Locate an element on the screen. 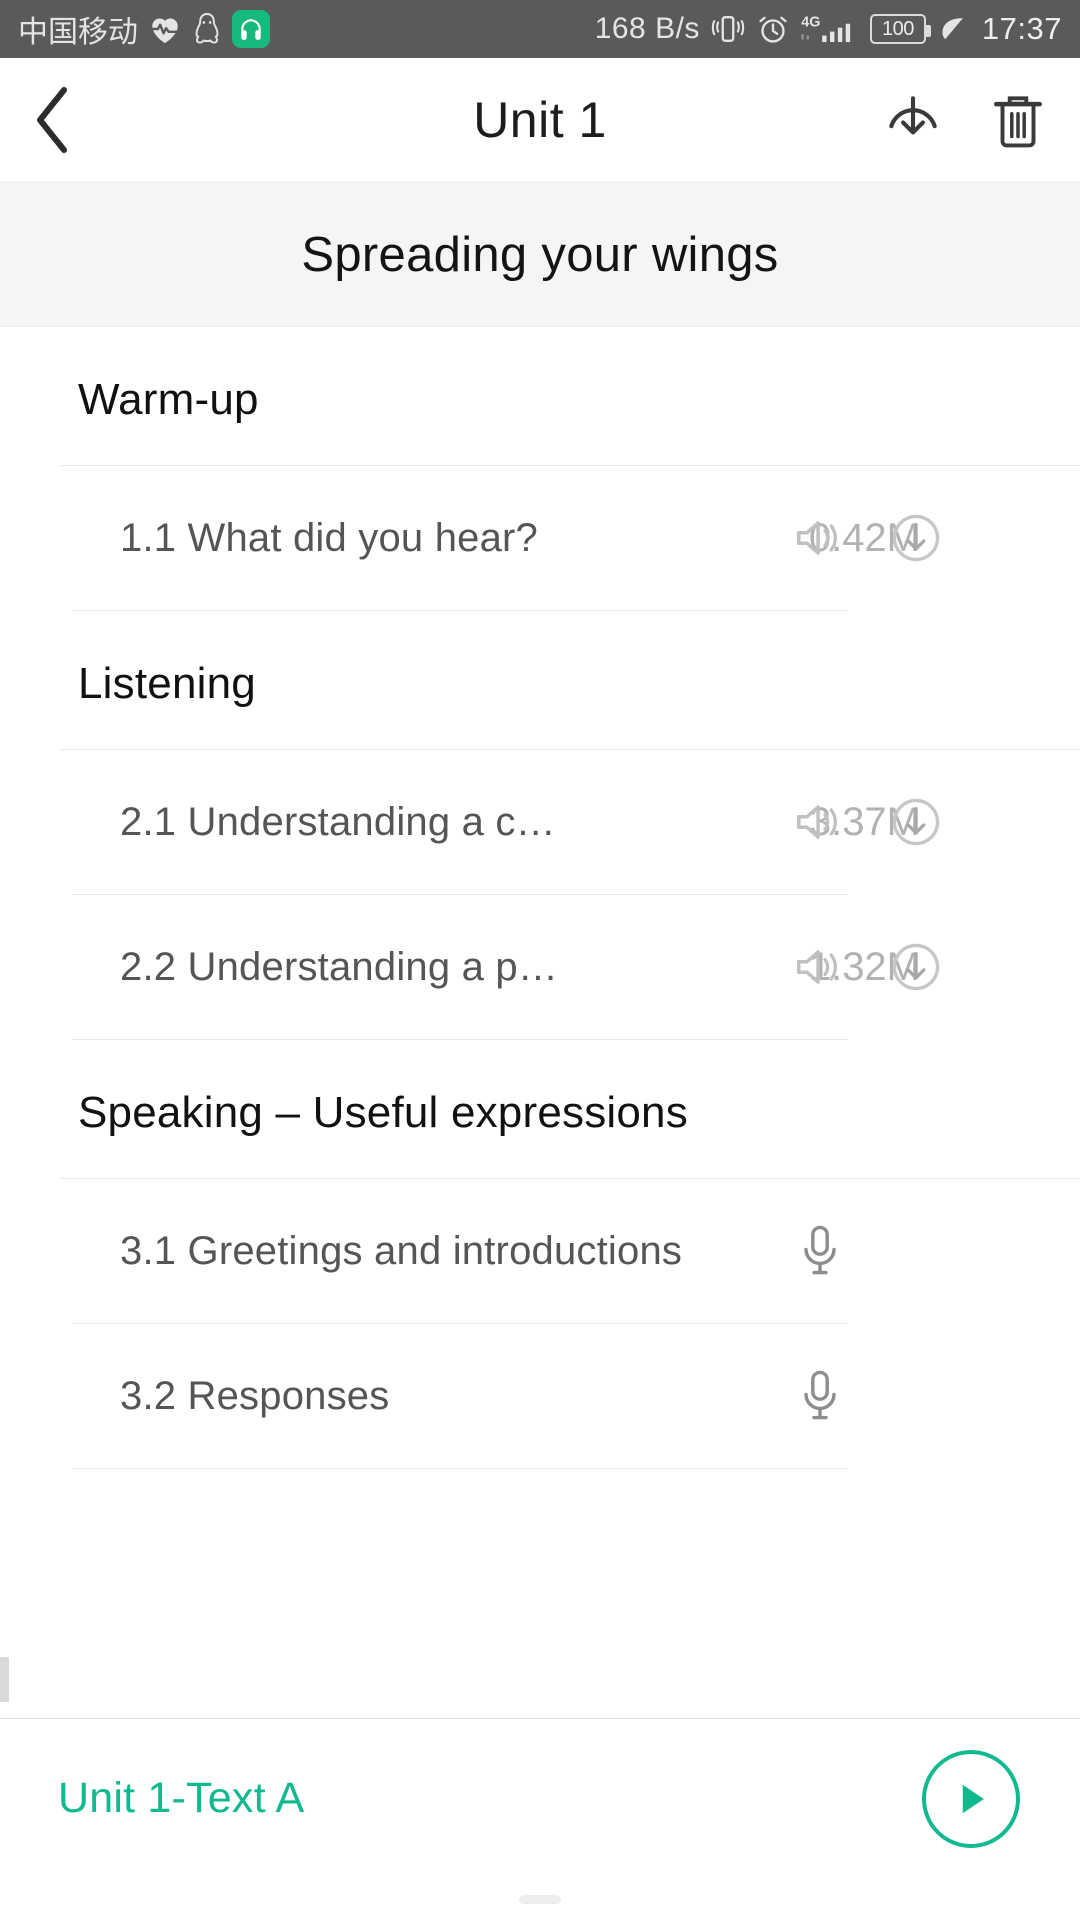 This screenshot has width=1080, height=1920. battery-level-label: 100 is located at coordinates (897, 28).